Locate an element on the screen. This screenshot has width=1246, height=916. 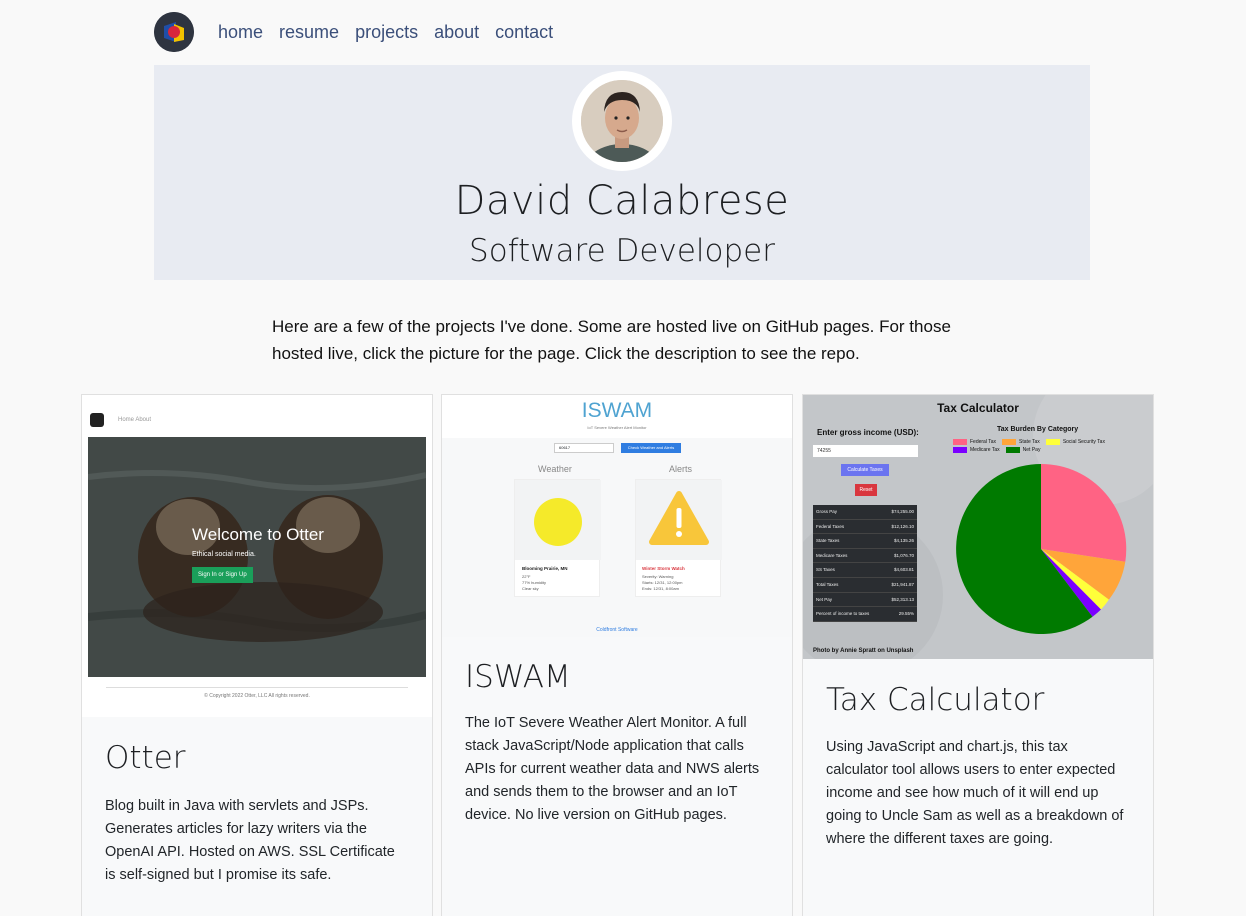
warning-icon is located at coordinates (679, 520).